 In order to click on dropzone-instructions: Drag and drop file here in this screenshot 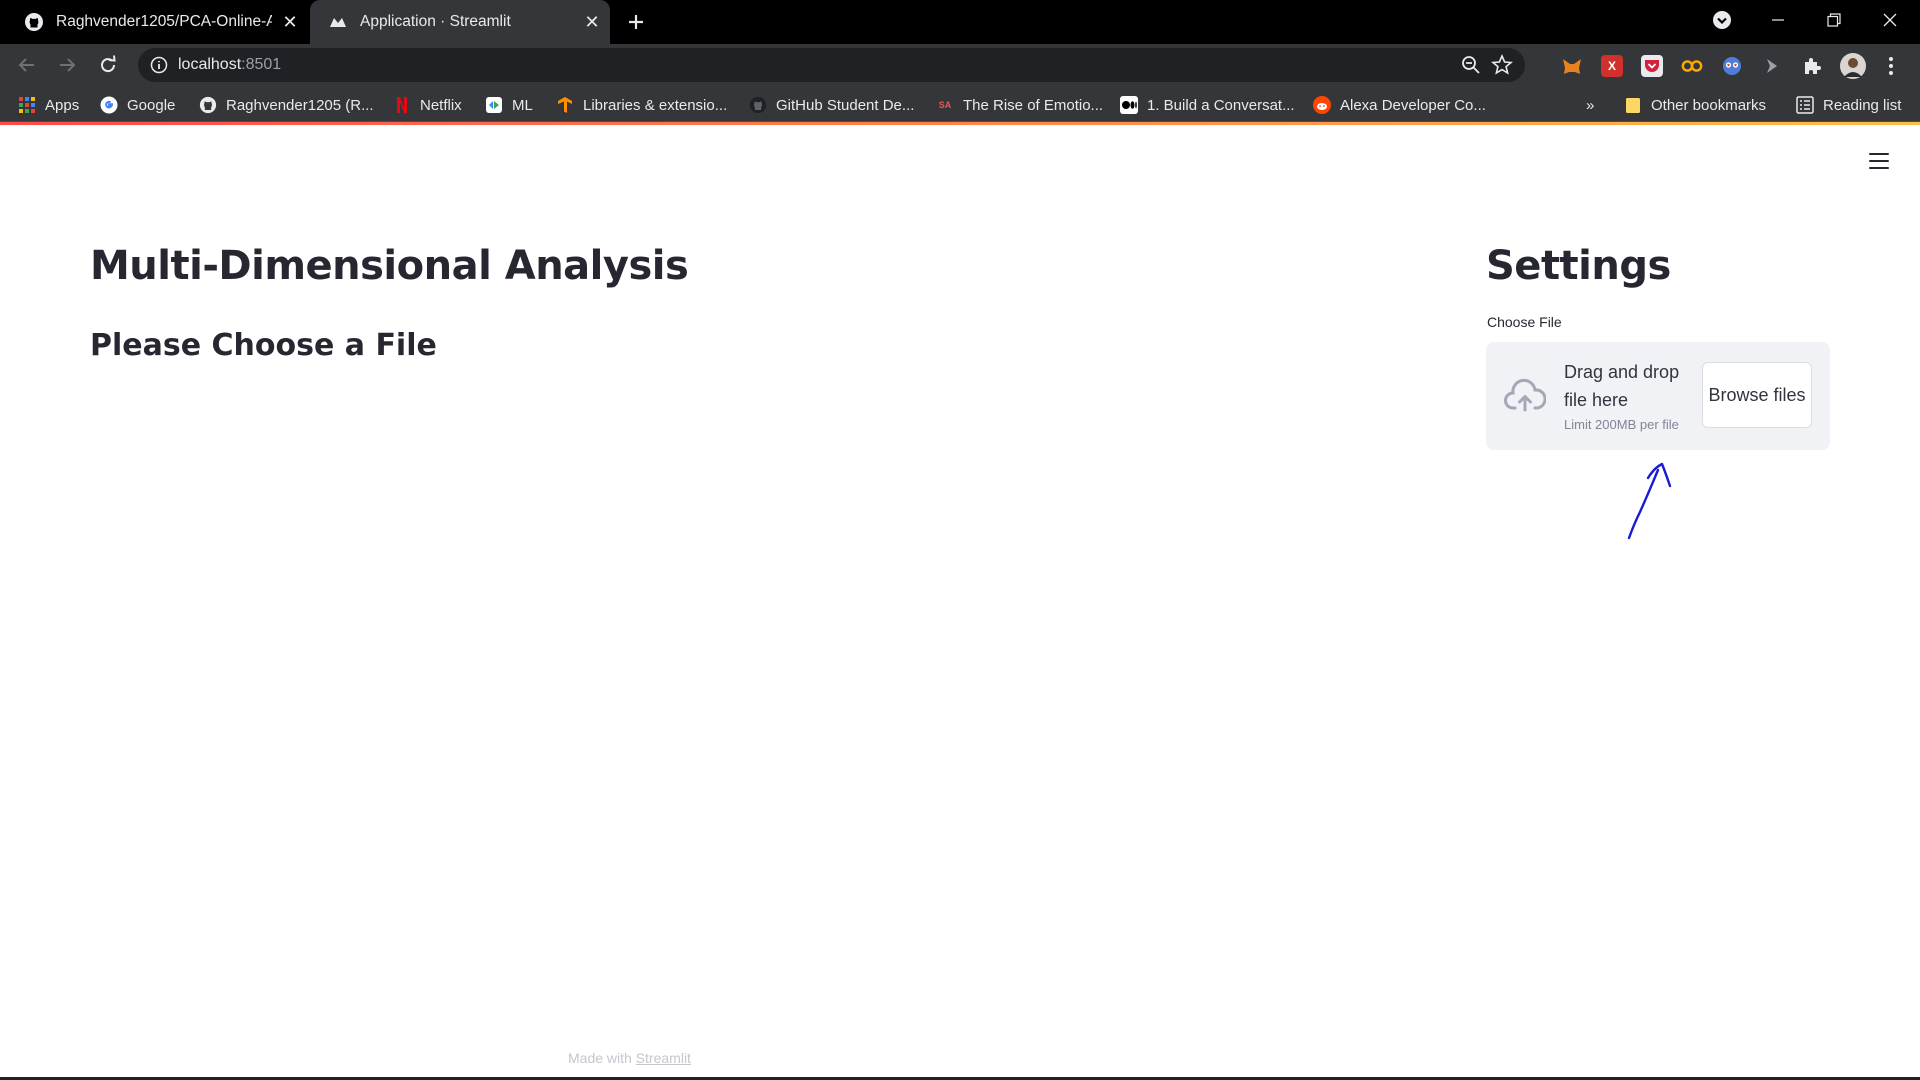, I will do `click(1622, 386)`.